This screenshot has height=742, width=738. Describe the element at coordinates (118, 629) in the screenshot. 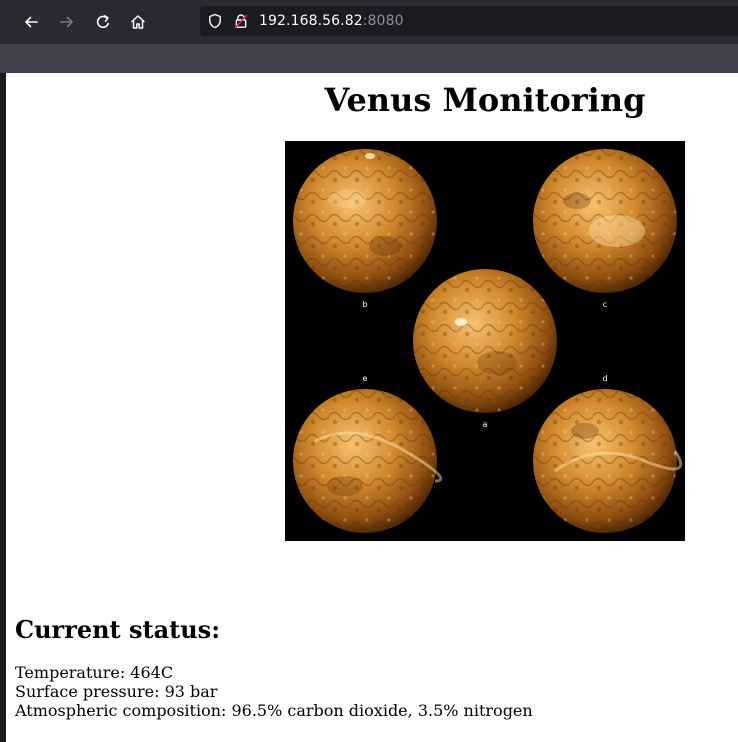

I see `status-heading: Current status:` at that location.